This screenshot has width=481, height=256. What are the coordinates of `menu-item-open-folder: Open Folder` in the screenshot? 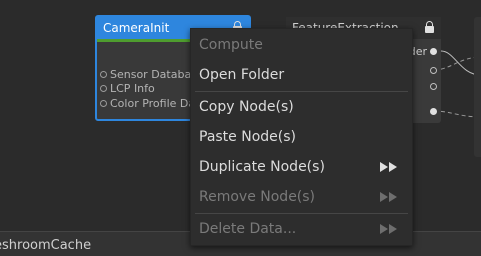 It's located at (301, 75).